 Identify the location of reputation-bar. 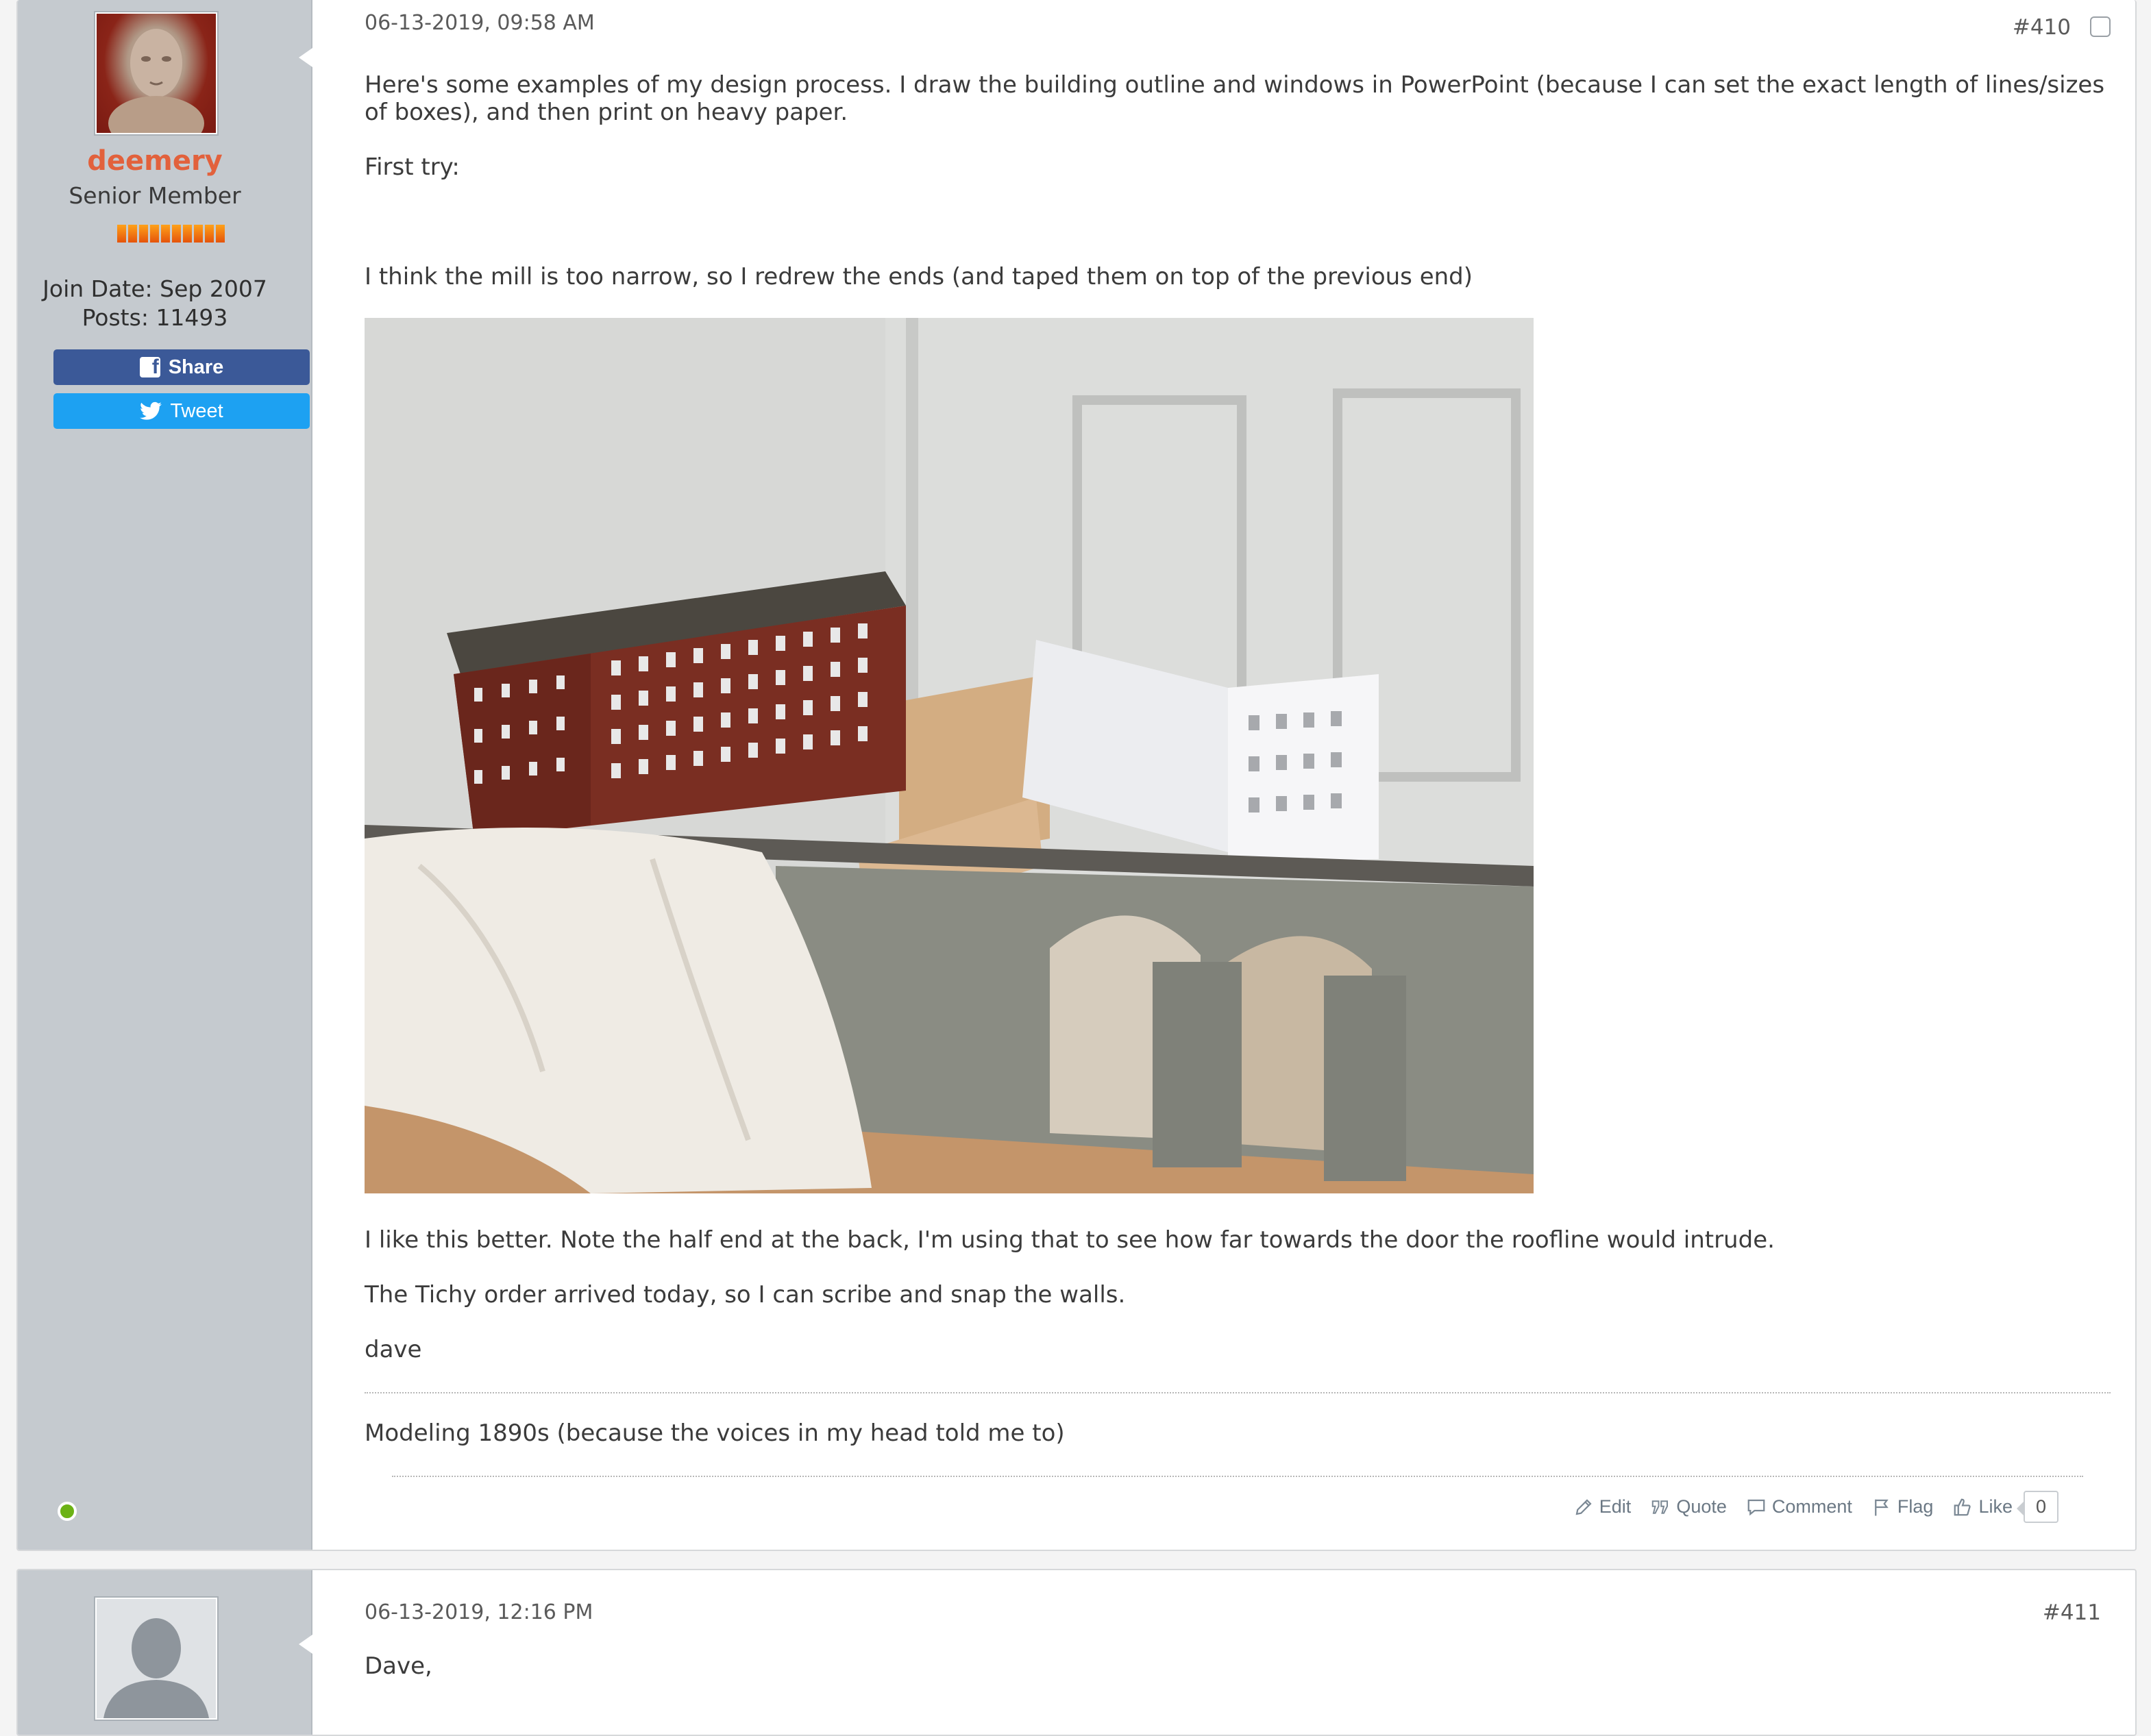
(171, 234).